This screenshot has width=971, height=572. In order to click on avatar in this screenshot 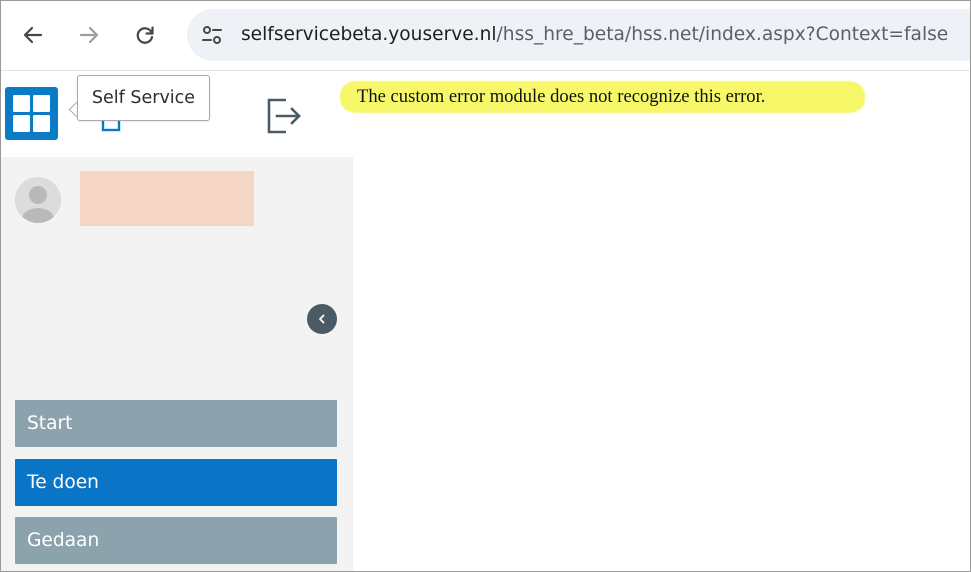, I will do `click(38, 200)`.